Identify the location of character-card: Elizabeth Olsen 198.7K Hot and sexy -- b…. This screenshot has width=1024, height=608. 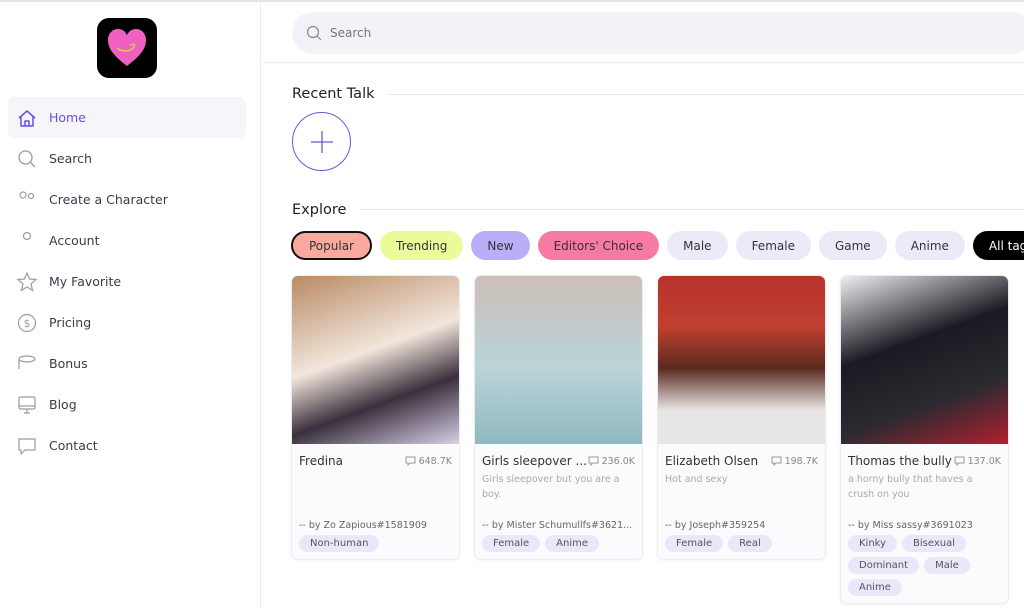
(741, 417).